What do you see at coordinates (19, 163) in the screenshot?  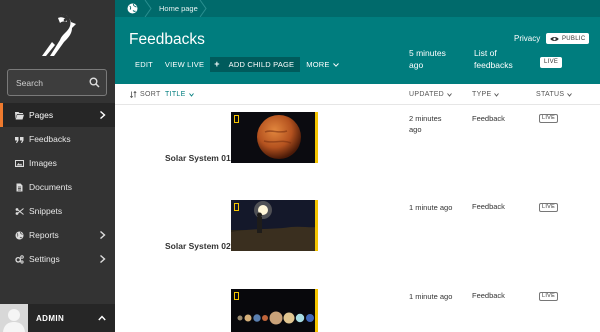 I see `image-icon` at bounding box center [19, 163].